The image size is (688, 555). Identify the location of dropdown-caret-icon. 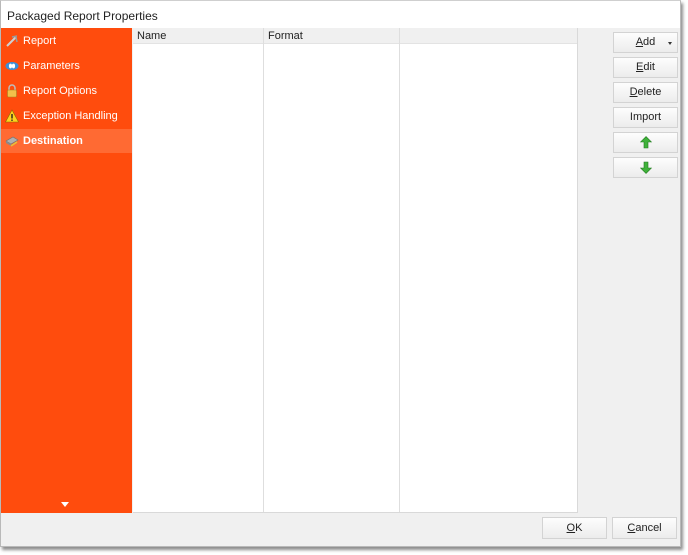
(670, 43).